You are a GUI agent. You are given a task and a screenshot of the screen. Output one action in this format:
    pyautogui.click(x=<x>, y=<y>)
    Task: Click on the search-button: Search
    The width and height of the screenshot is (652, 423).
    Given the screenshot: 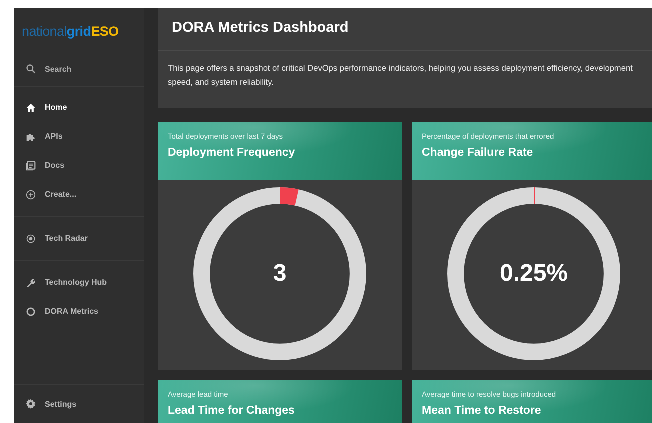 What is the action you would take?
    pyautogui.click(x=79, y=69)
    